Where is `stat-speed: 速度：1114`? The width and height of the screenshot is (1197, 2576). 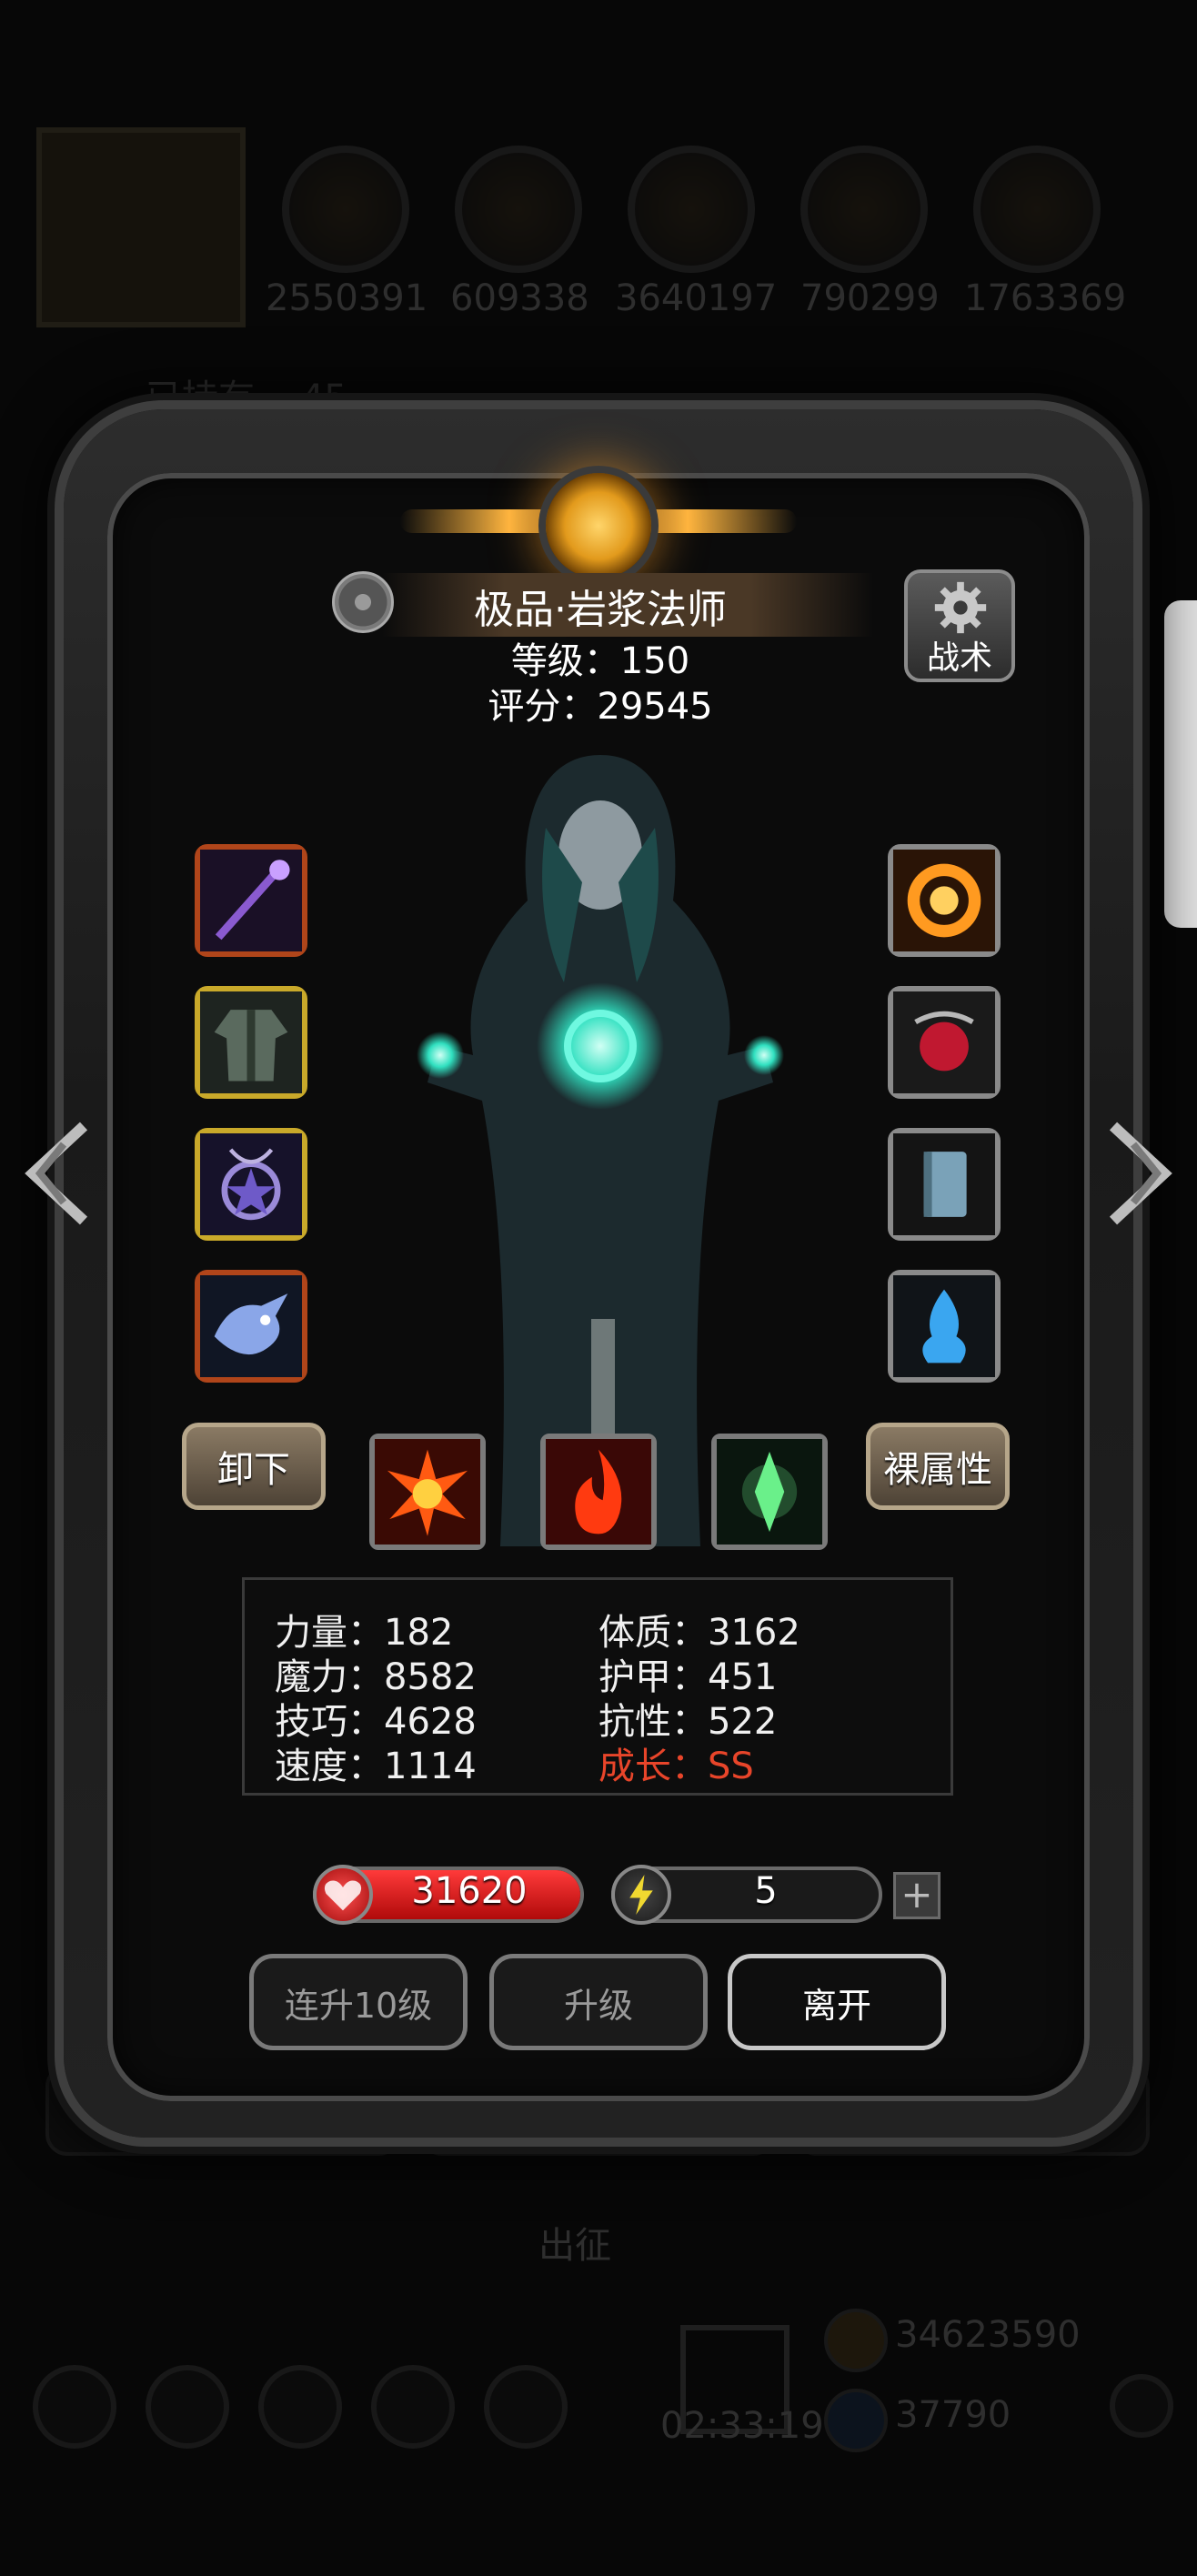
stat-speed: 速度：1114 is located at coordinates (376, 1766).